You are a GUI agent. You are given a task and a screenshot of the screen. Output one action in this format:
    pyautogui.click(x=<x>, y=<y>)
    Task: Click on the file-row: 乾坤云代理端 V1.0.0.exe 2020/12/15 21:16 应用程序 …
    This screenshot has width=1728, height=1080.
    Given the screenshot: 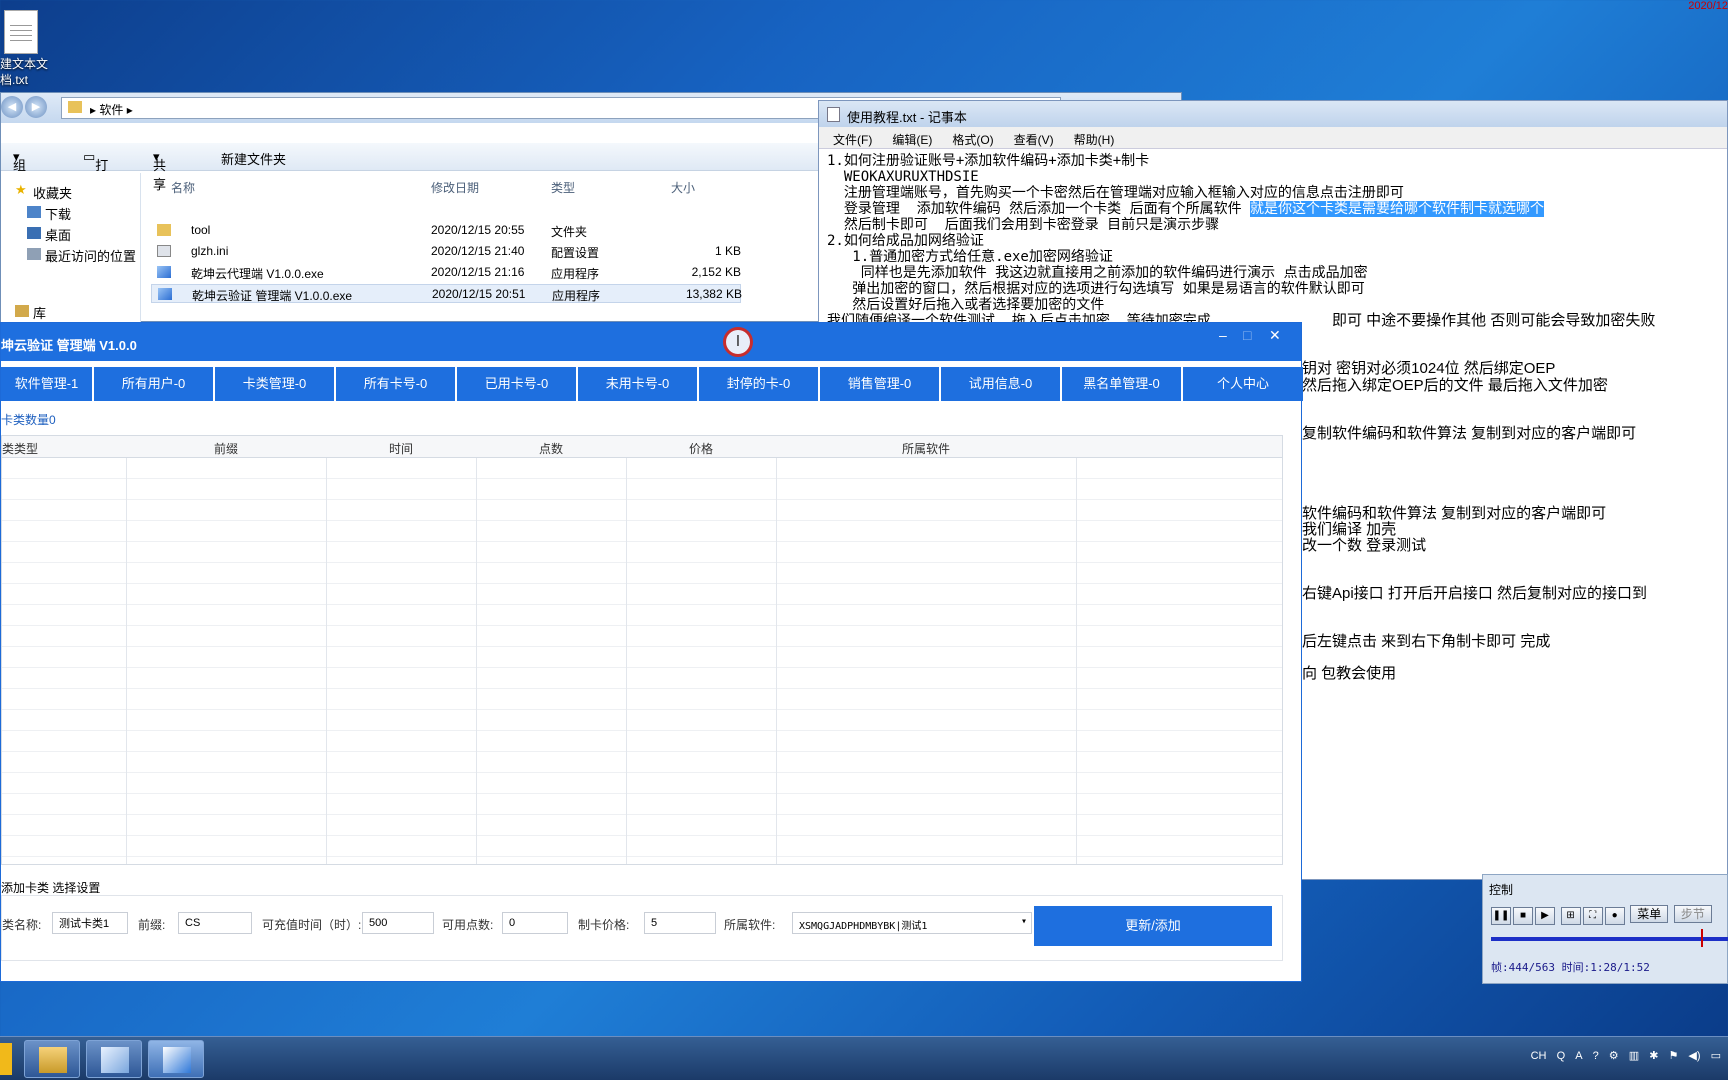 What is the action you would take?
    pyautogui.click(x=446, y=272)
    